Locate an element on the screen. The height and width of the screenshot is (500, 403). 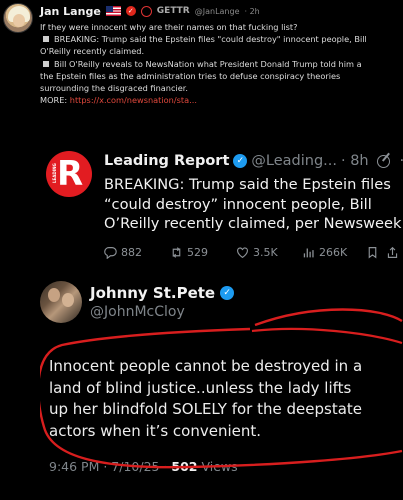
share-icon is located at coordinates (392, 252).